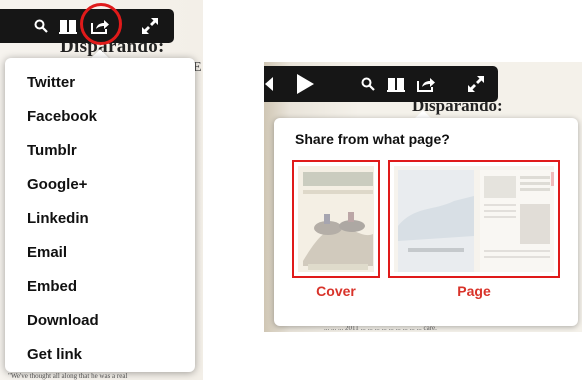 This screenshot has width=582, height=380. What do you see at coordinates (474, 291) in the screenshot?
I see `page-option-label: Page` at bounding box center [474, 291].